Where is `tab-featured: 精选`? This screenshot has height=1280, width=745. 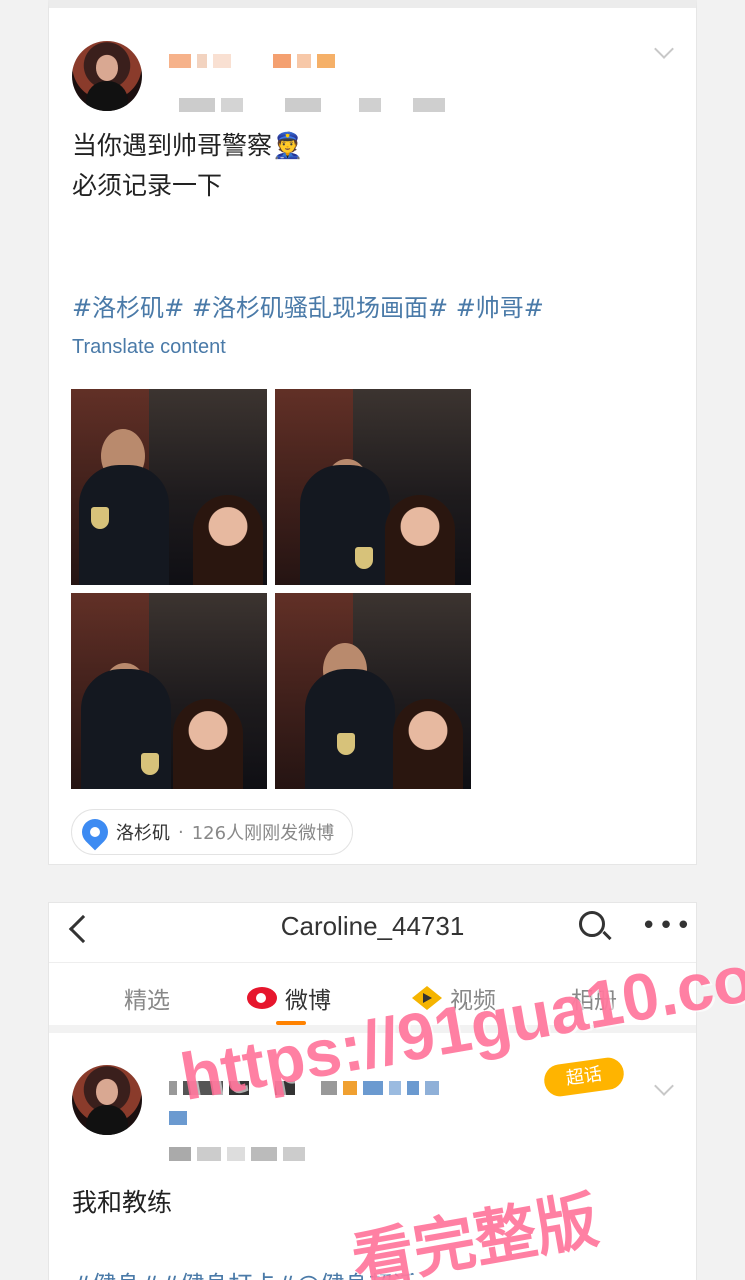 tab-featured: 精选 is located at coordinates (147, 998).